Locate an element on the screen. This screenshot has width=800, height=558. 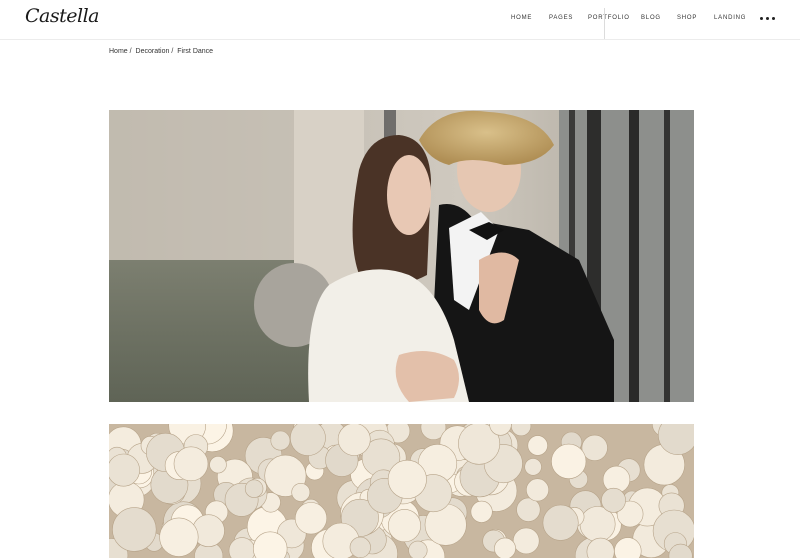
breadcrumb-home: Home is located at coordinates (118, 51).